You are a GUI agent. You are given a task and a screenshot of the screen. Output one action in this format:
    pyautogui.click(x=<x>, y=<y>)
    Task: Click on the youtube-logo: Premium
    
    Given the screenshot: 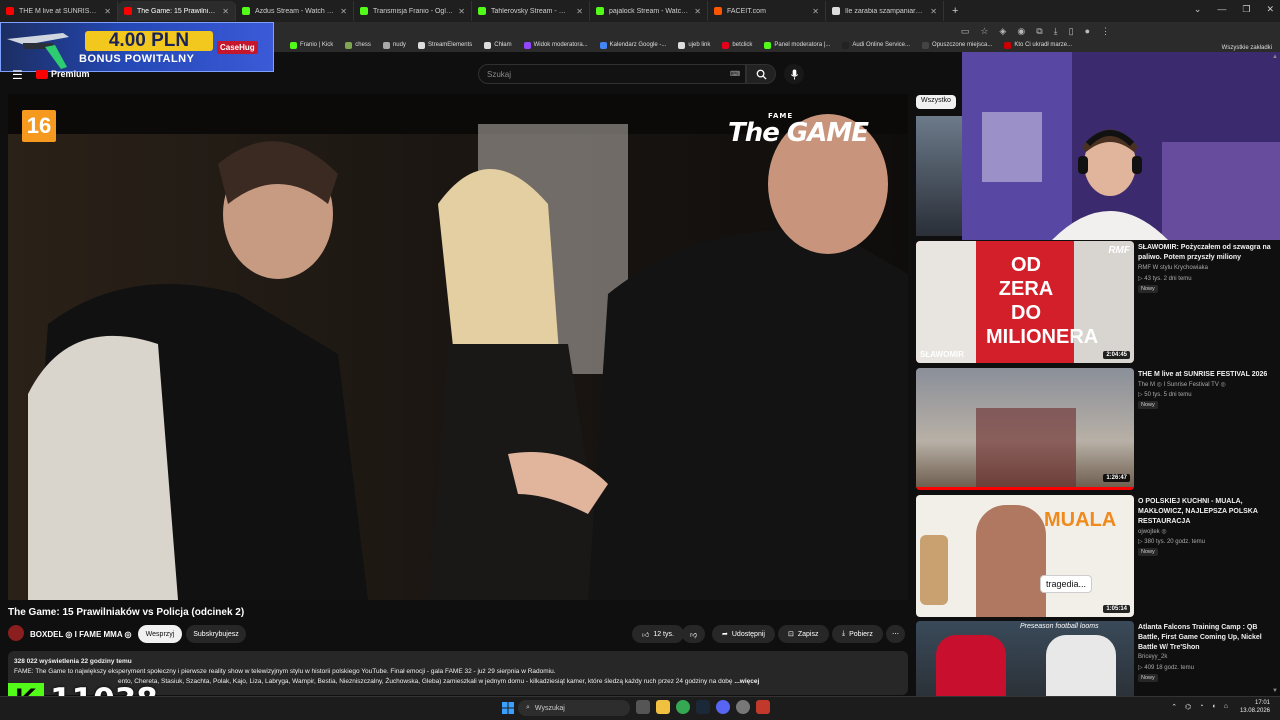 What is the action you would take?
    pyautogui.click(x=63, y=74)
    